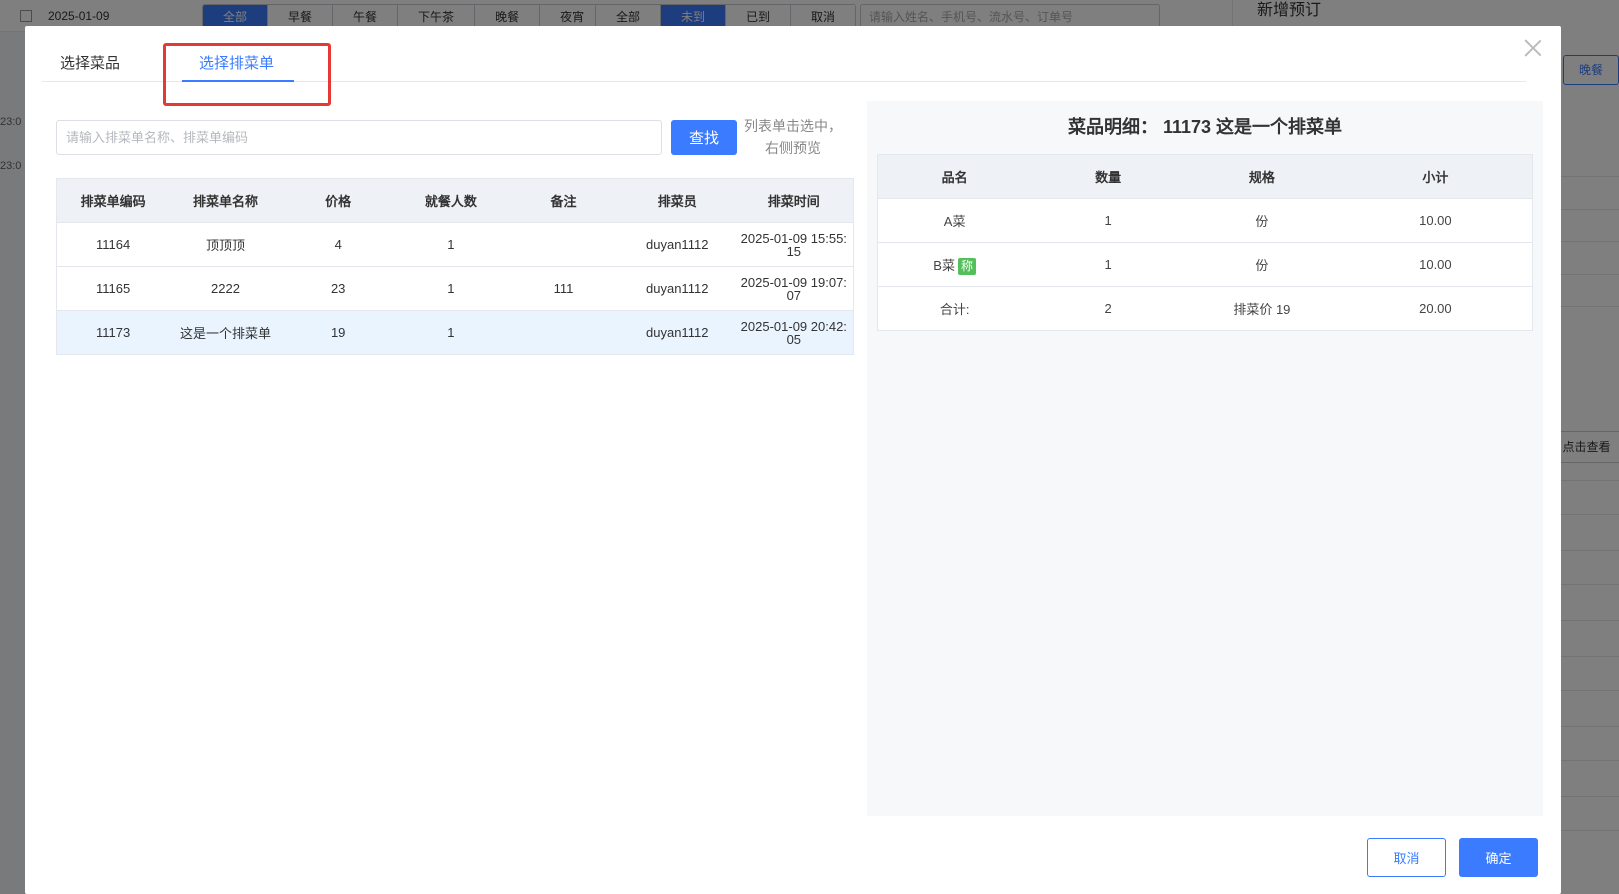  I want to click on column-header: 排菜员, so click(677, 200).